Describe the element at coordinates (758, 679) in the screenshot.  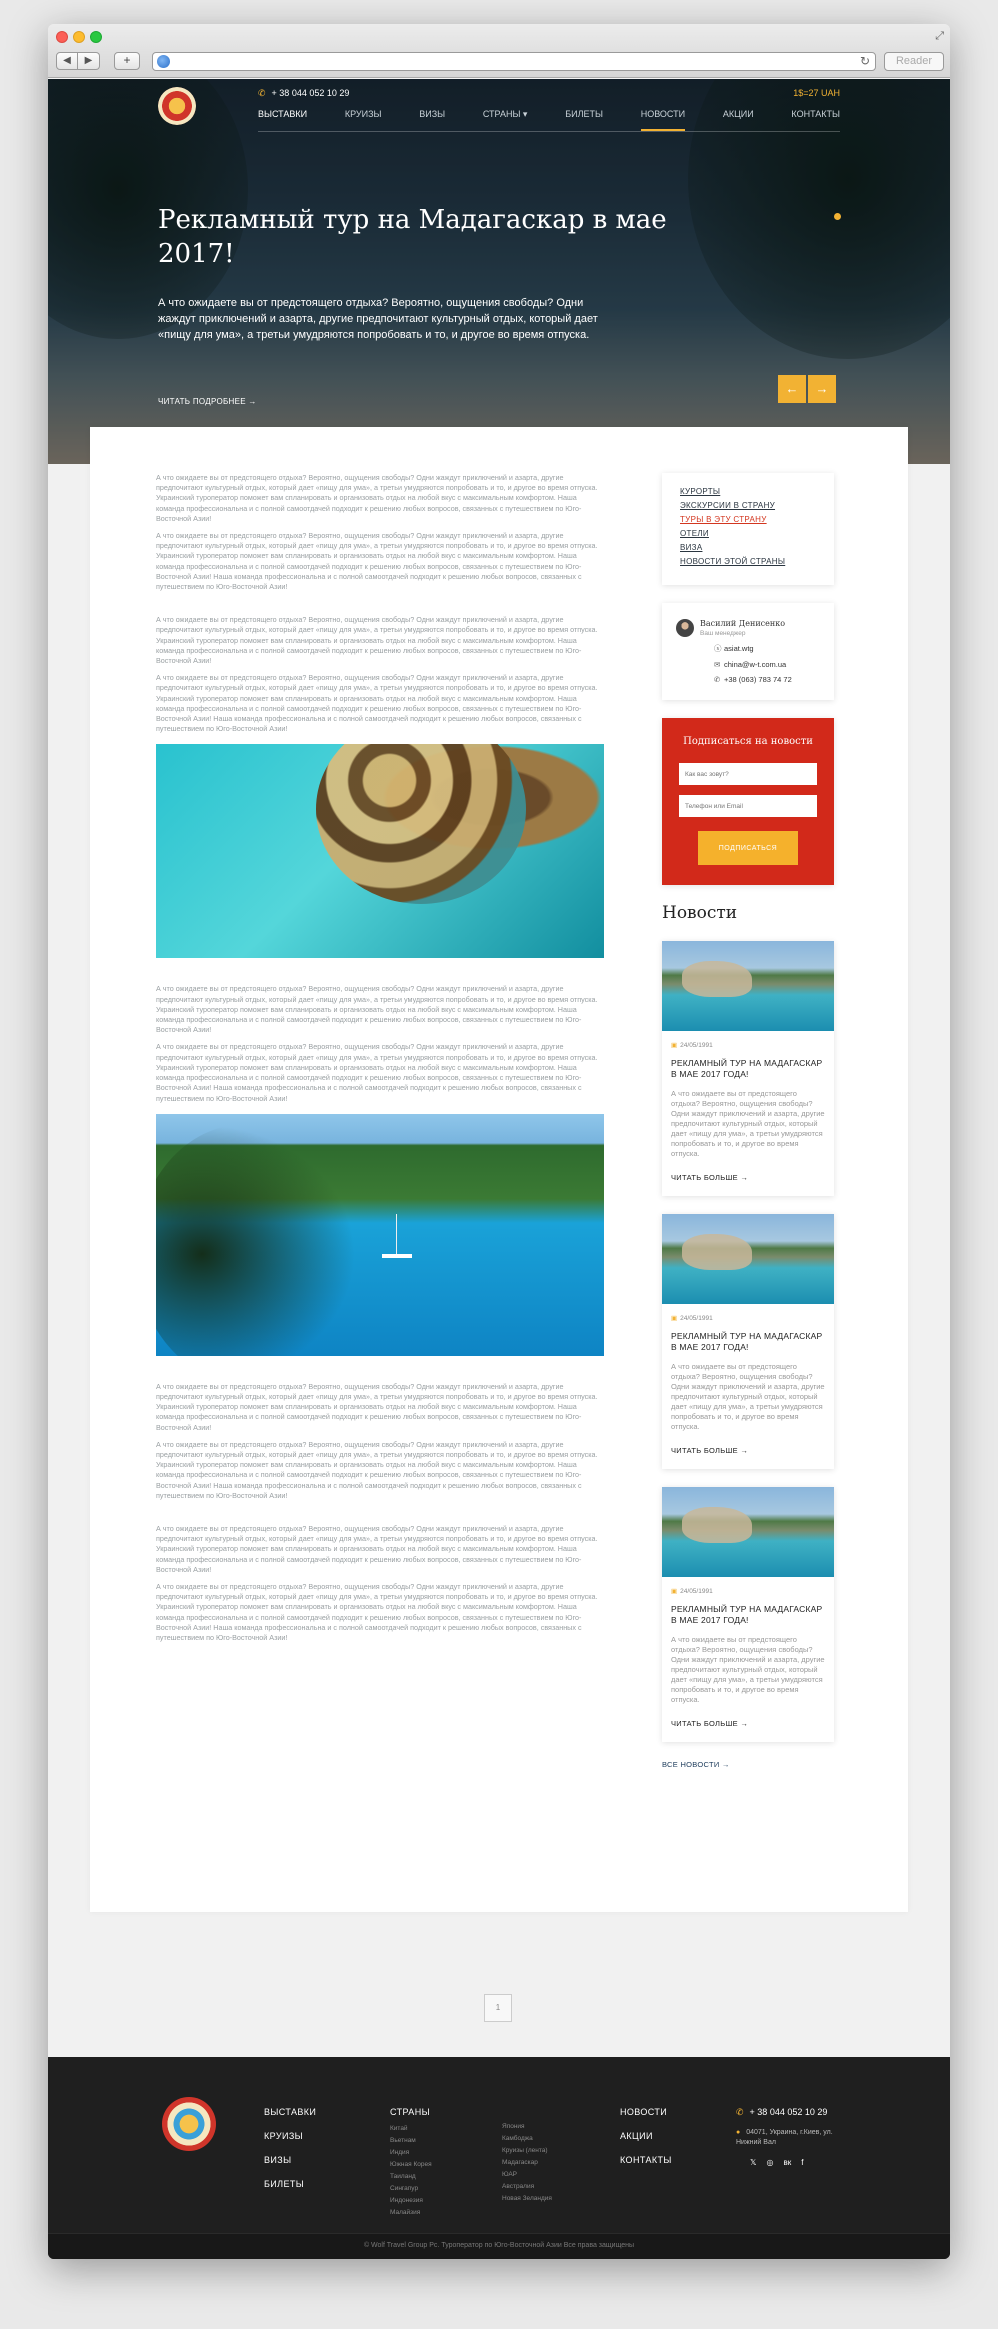
I see `phone-text: +38 (063) 783 74 72` at that location.